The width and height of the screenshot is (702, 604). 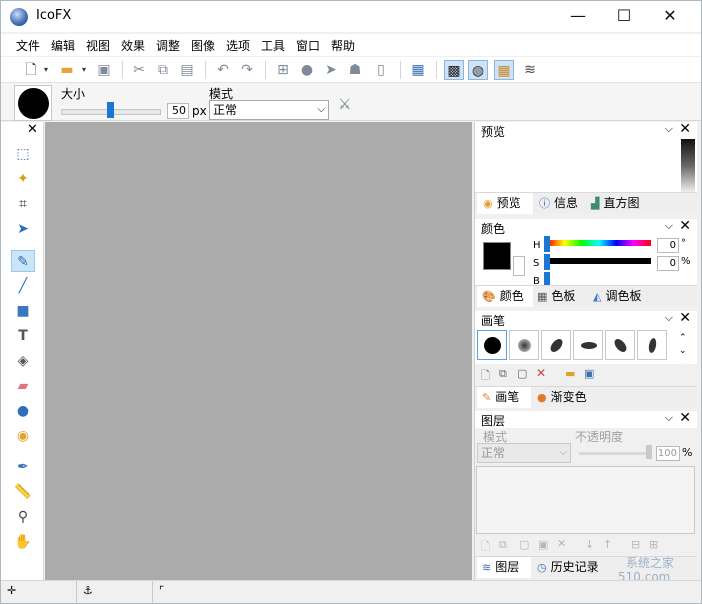 What do you see at coordinates (23, 286) in the screenshot?
I see `line-icon: ╱` at bounding box center [23, 286].